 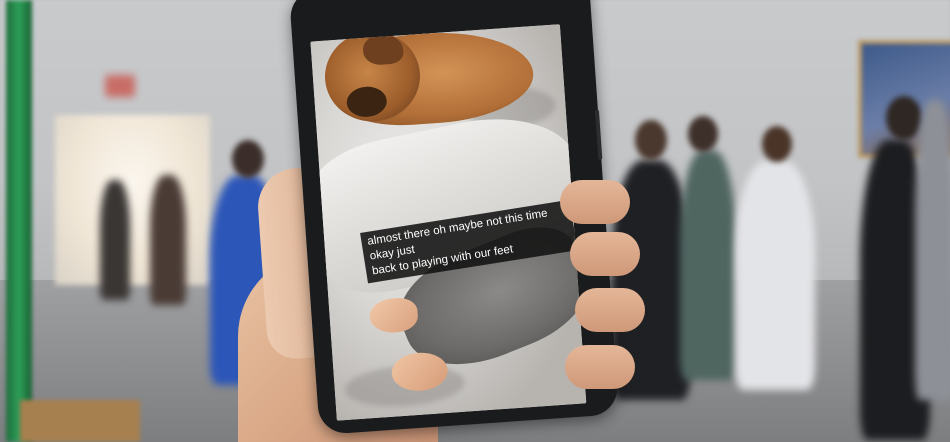 I want to click on wooden-crate, so click(x=80, y=421).